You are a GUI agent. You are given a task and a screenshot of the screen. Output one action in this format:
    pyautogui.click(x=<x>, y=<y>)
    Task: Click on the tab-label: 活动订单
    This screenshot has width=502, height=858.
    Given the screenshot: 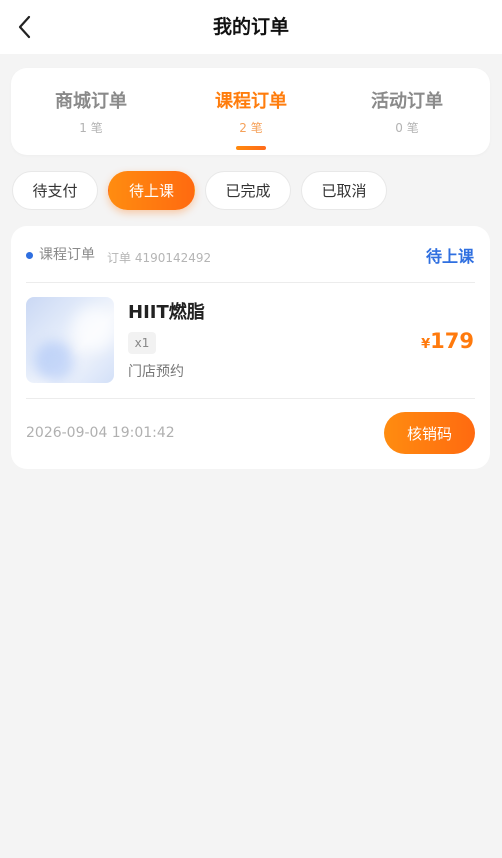 What is the action you would take?
    pyautogui.click(x=407, y=101)
    